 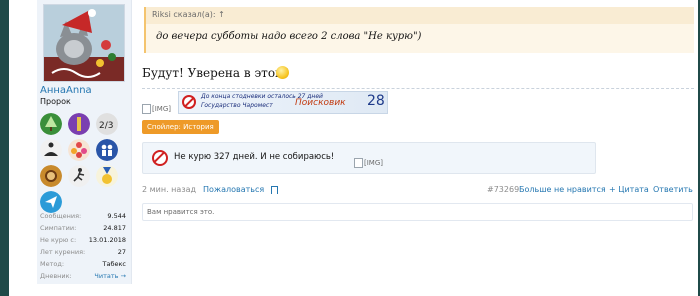 I want to click on stat-value: 9.544, so click(x=116, y=216).